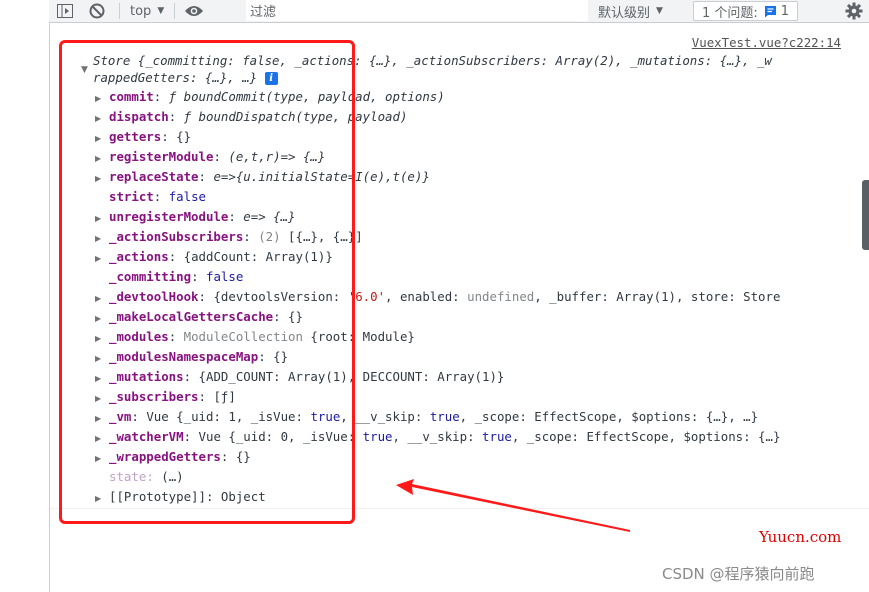 This screenshot has width=869, height=592. I want to click on watermark-site: Yuucn.com, so click(800, 537).